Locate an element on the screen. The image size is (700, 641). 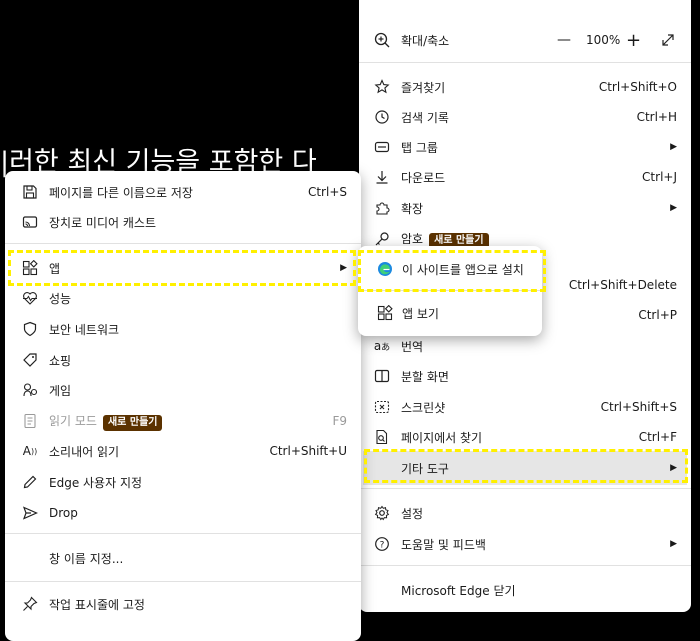
screenshot-icon is located at coordinates (382, 407).